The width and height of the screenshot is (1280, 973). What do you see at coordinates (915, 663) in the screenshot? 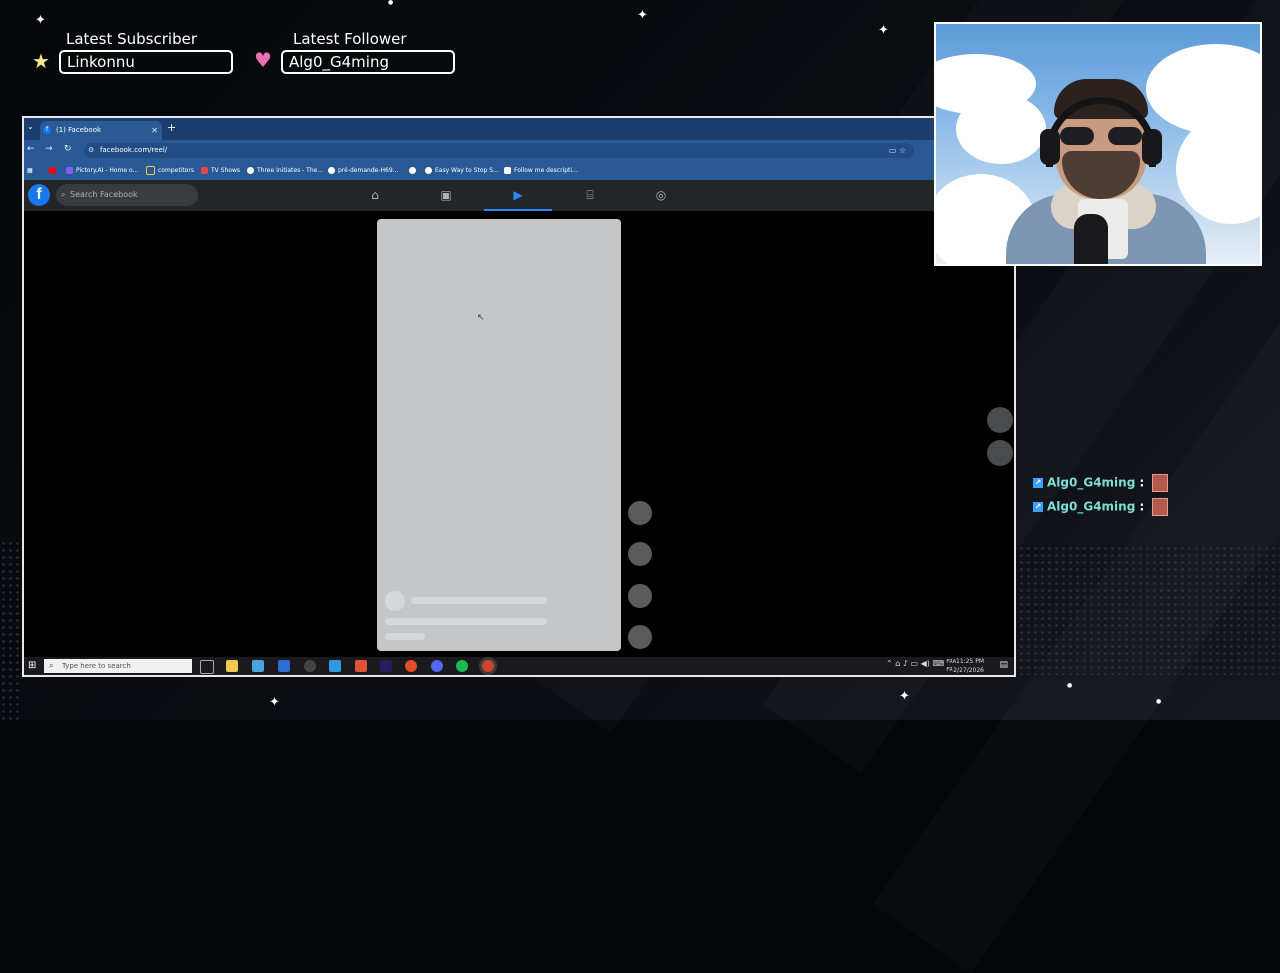
I see `system-tray-icons: ⌃ ⌂ ♪ ▭ ◀) ⌨` at bounding box center [915, 663].